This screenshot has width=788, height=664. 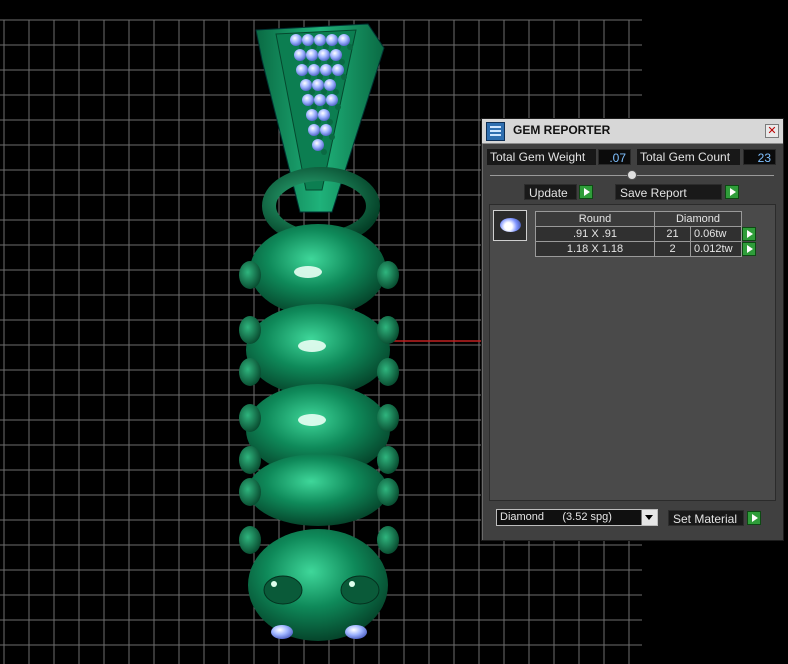 I want to click on panel-title: GEM REPORTER, so click(x=562, y=130).